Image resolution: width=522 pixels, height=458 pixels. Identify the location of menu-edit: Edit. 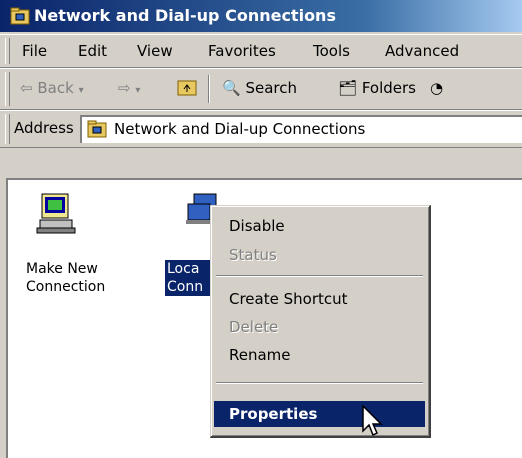
(92, 51).